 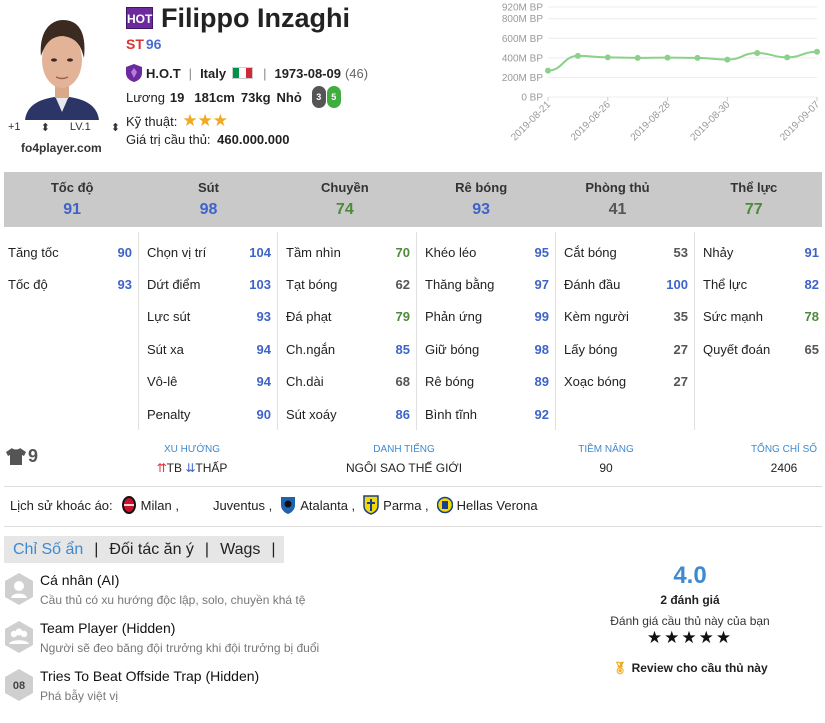 I want to click on stat-label: Sút xa, so click(x=165, y=349).